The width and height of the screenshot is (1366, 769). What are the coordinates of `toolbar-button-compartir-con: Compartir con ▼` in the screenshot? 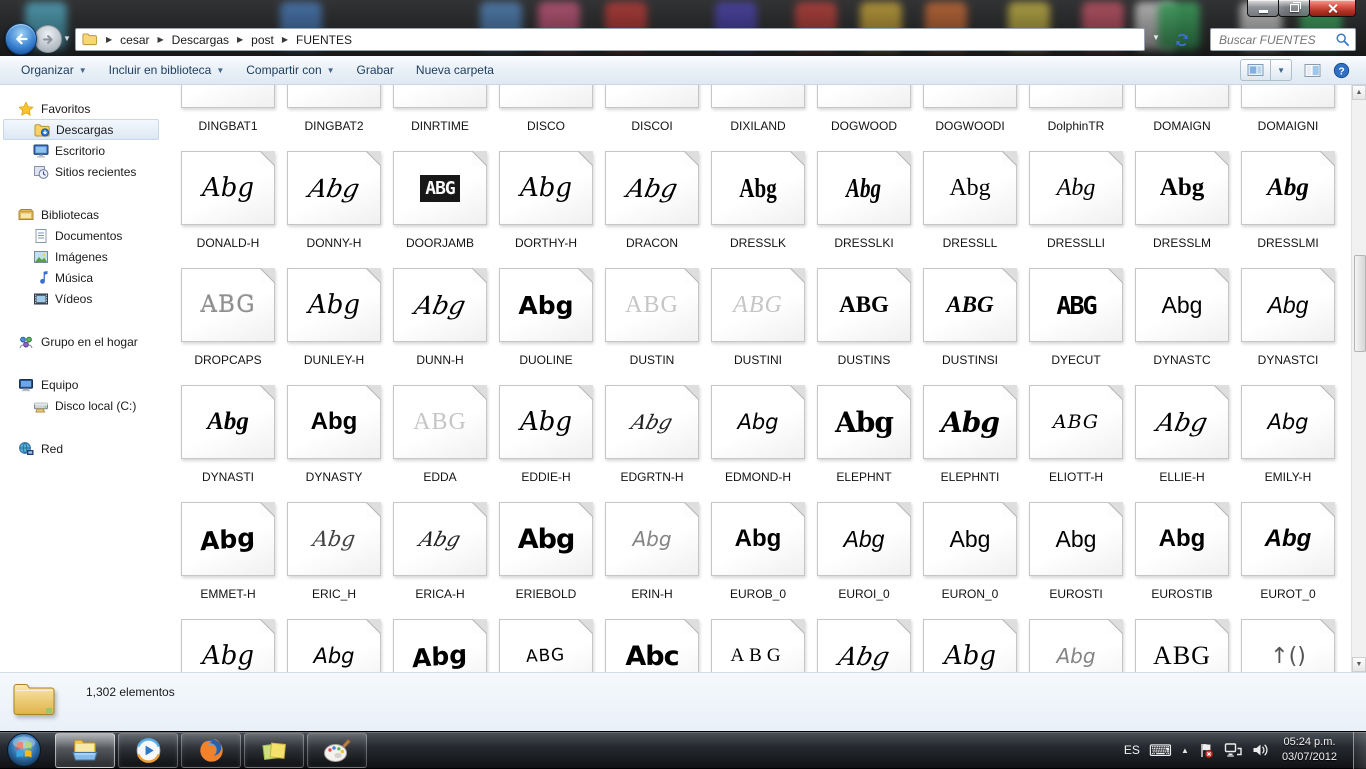 It's located at (290, 70).